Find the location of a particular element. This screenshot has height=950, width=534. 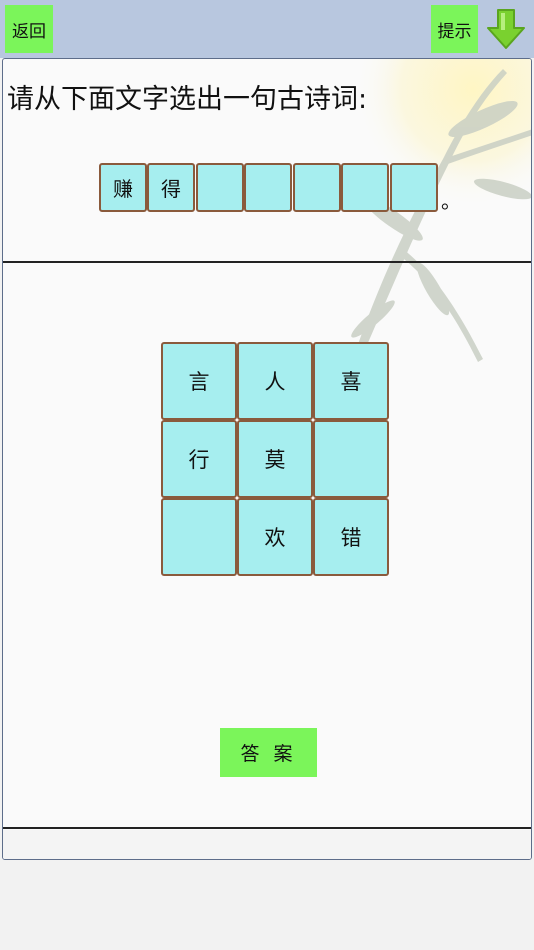

answer-slot: 赚 is located at coordinates (123, 187).